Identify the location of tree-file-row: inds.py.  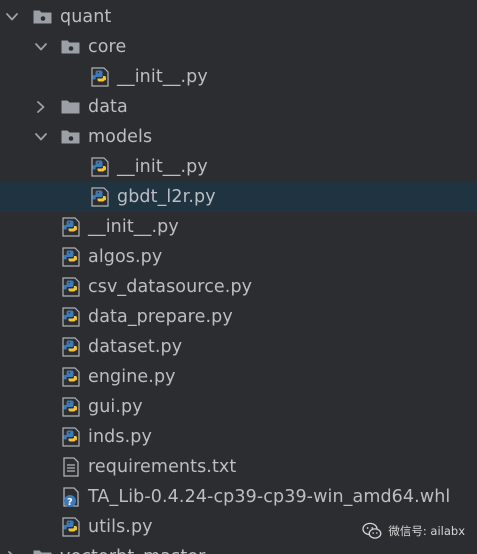
(238, 437).